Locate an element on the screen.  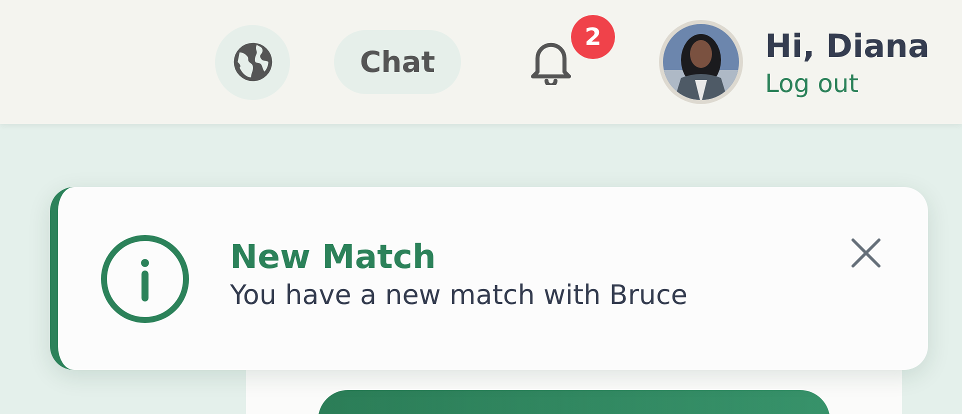
toast-message: You have a new match with Bruce is located at coordinates (459, 295).